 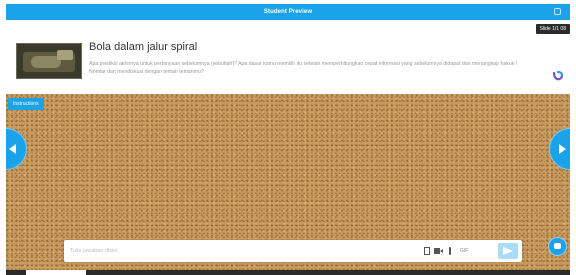 I want to click on chevron-right-icon, so click(x=562, y=149).